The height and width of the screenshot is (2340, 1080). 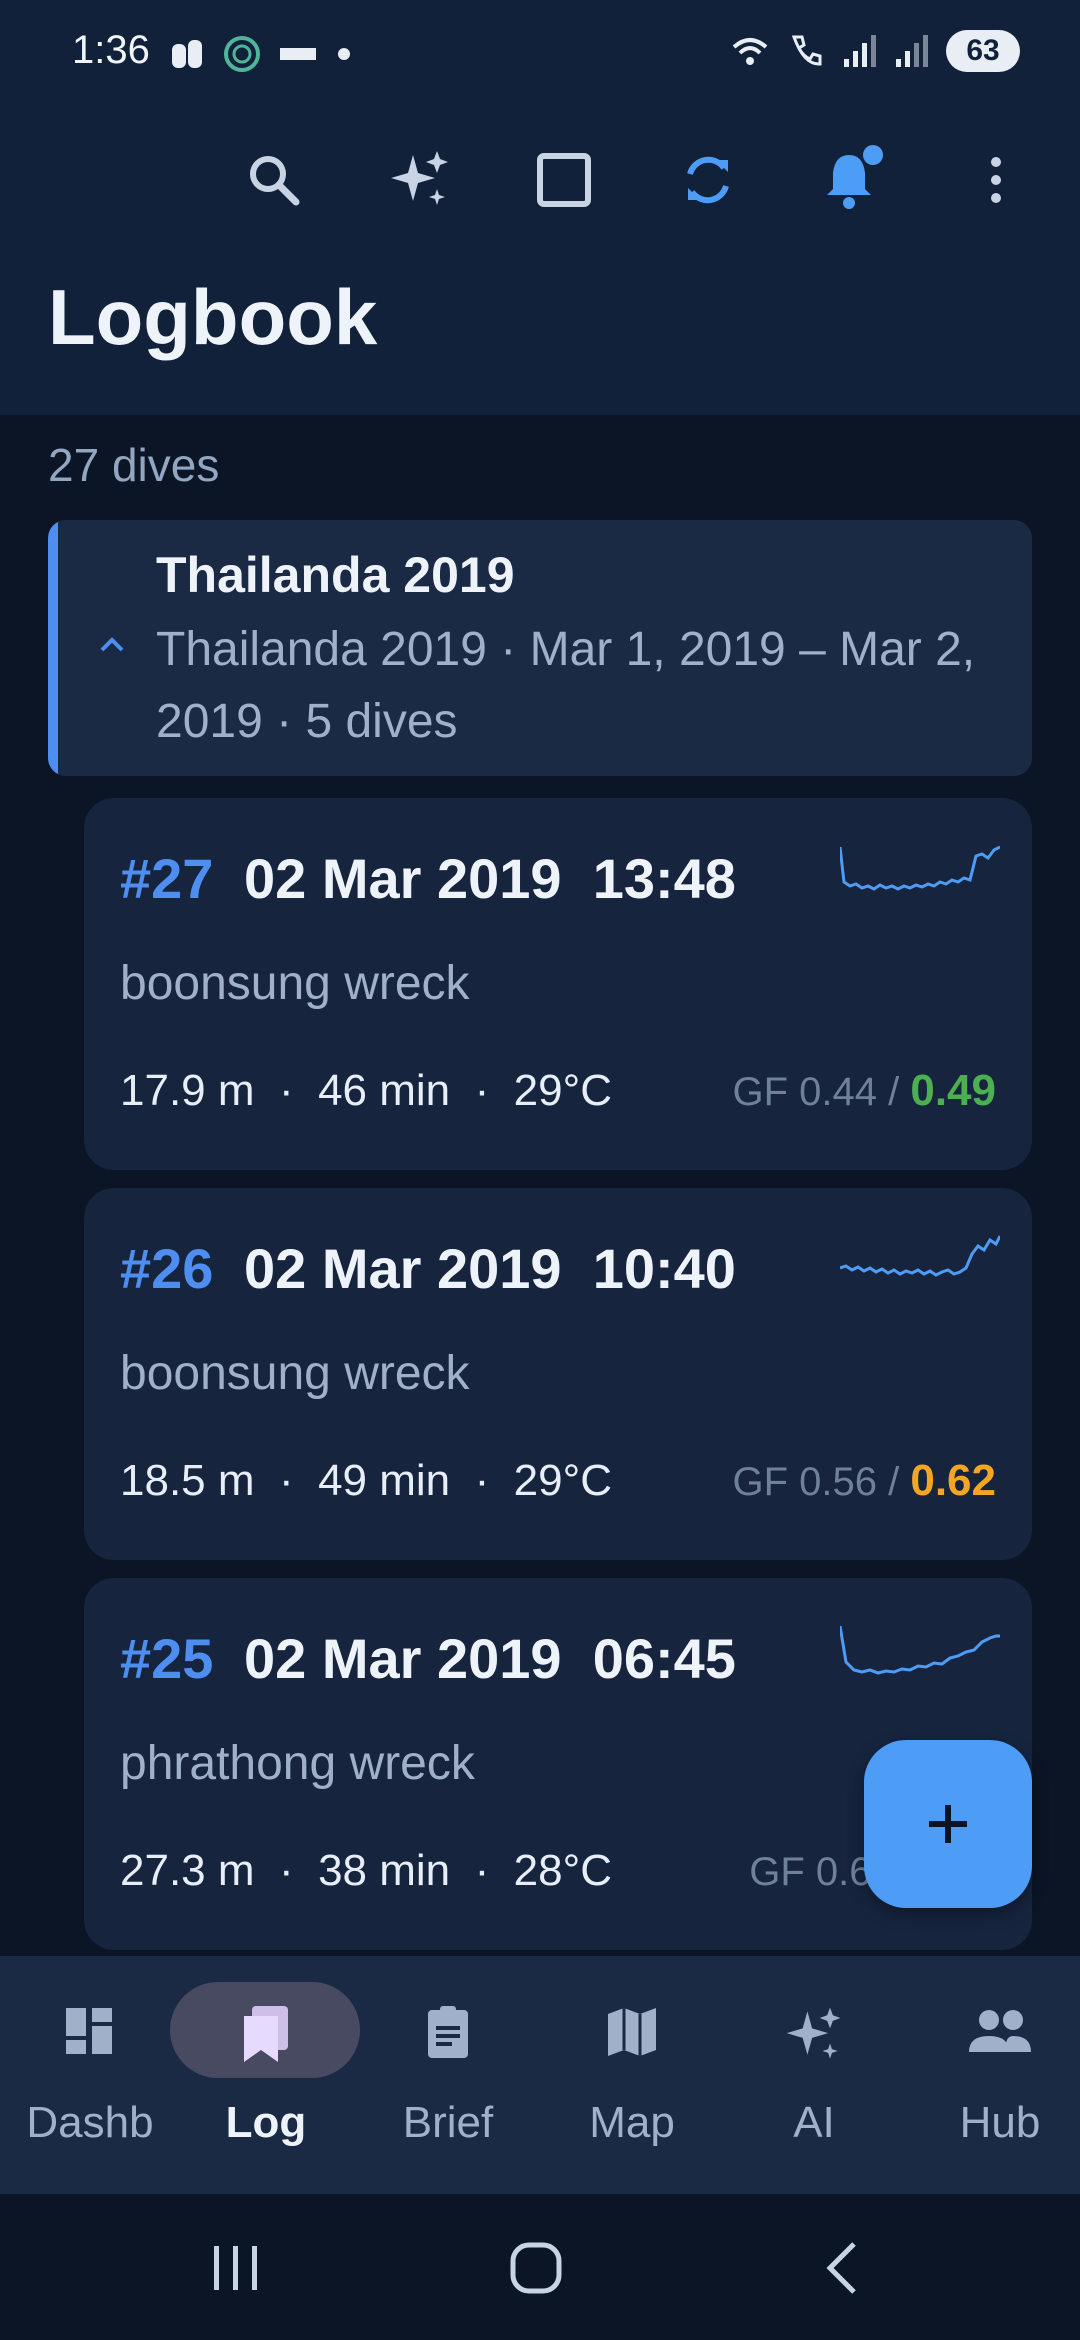 What do you see at coordinates (335, 575) in the screenshot?
I see `trip-name: Thailanda 2019` at bounding box center [335, 575].